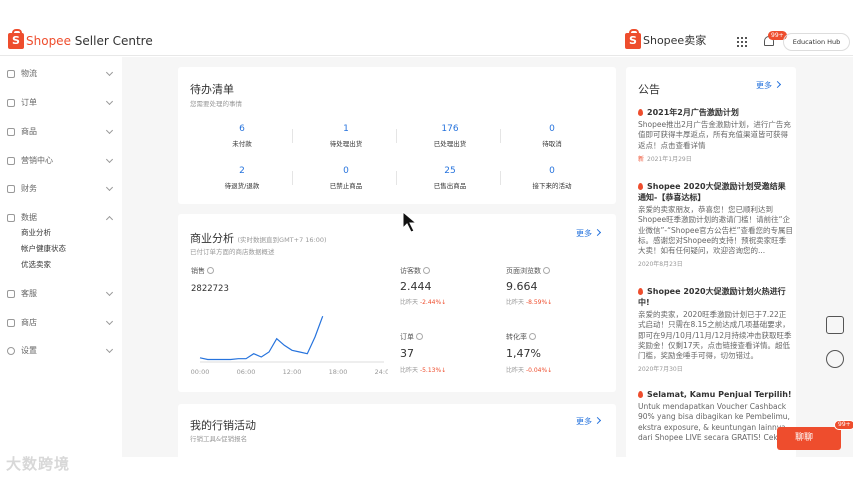 The width and height of the screenshot is (853, 480). Describe the element at coordinates (62, 294) in the screenshot. I see `sidebar-item-customer-service: 客服` at that location.